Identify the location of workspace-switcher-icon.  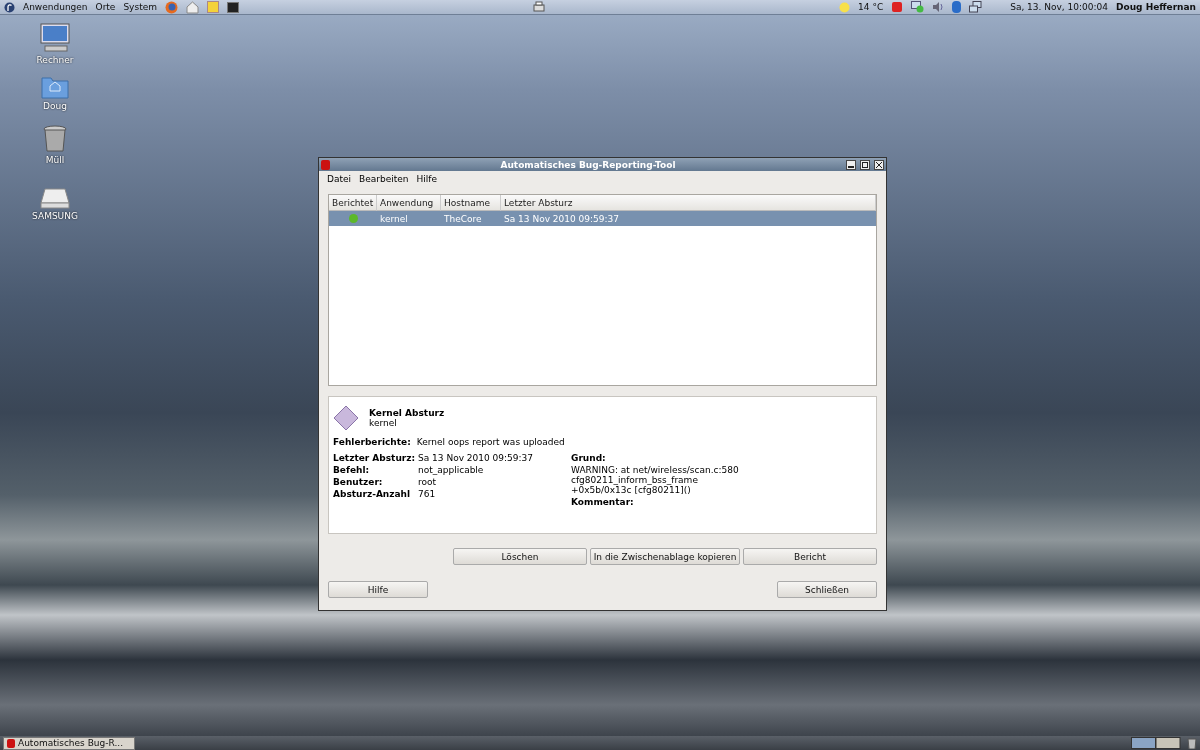
(1156, 743).